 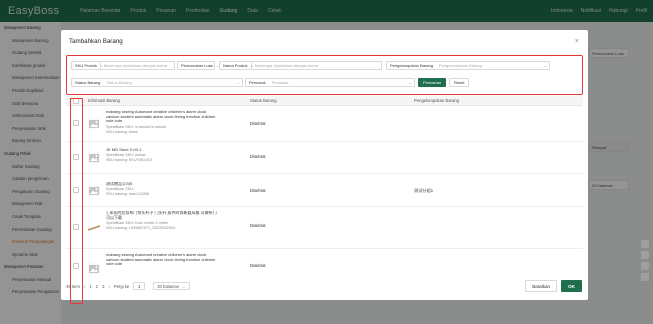 What do you see at coordinates (571, 286) in the screenshot?
I see `ok-button: OK` at bounding box center [571, 286].